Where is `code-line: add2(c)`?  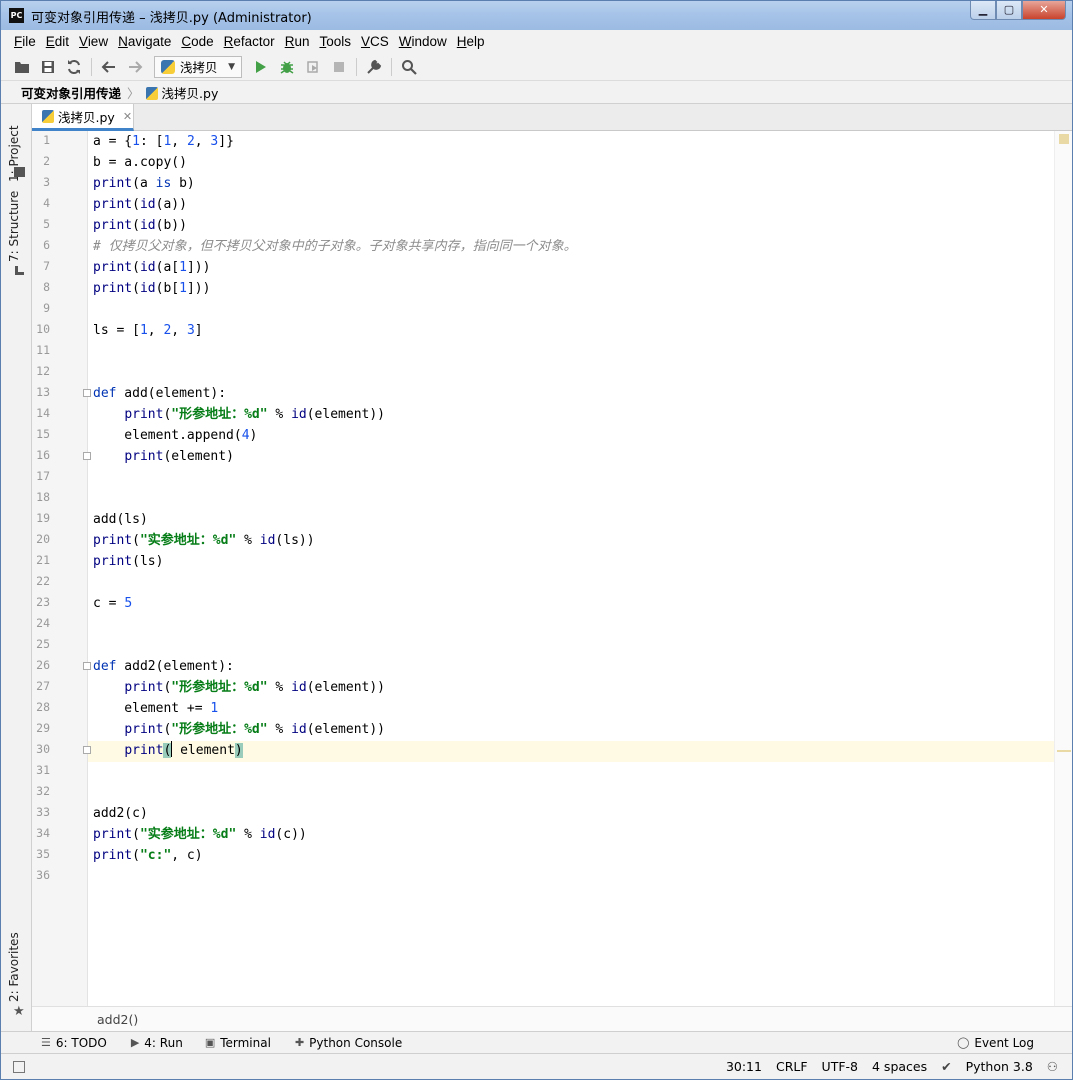
code-line: add2(c) is located at coordinates (120, 813).